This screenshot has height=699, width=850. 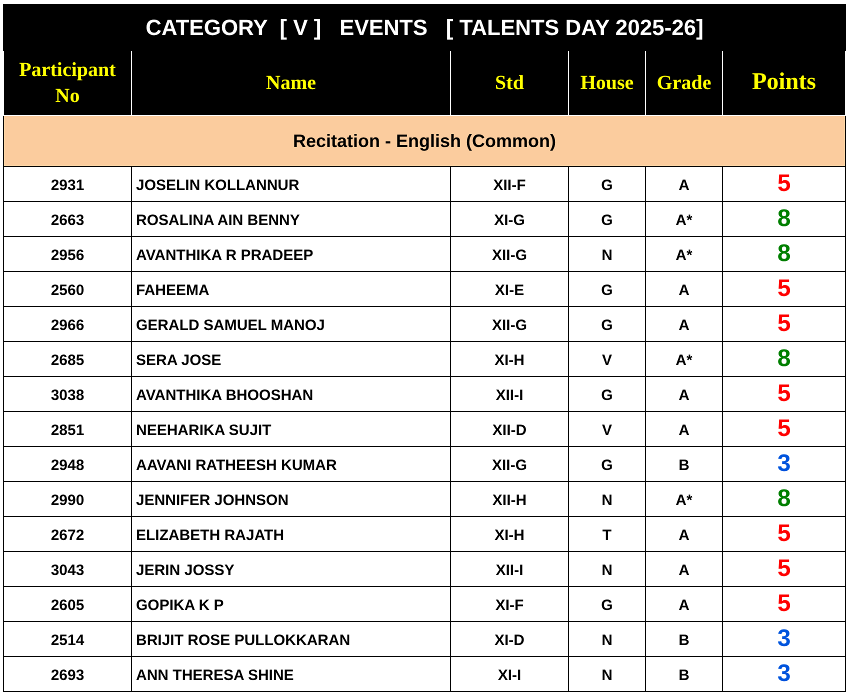 What do you see at coordinates (509, 83) in the screenshot?
I see `column-header: Std` at bounding box center [509, 83].